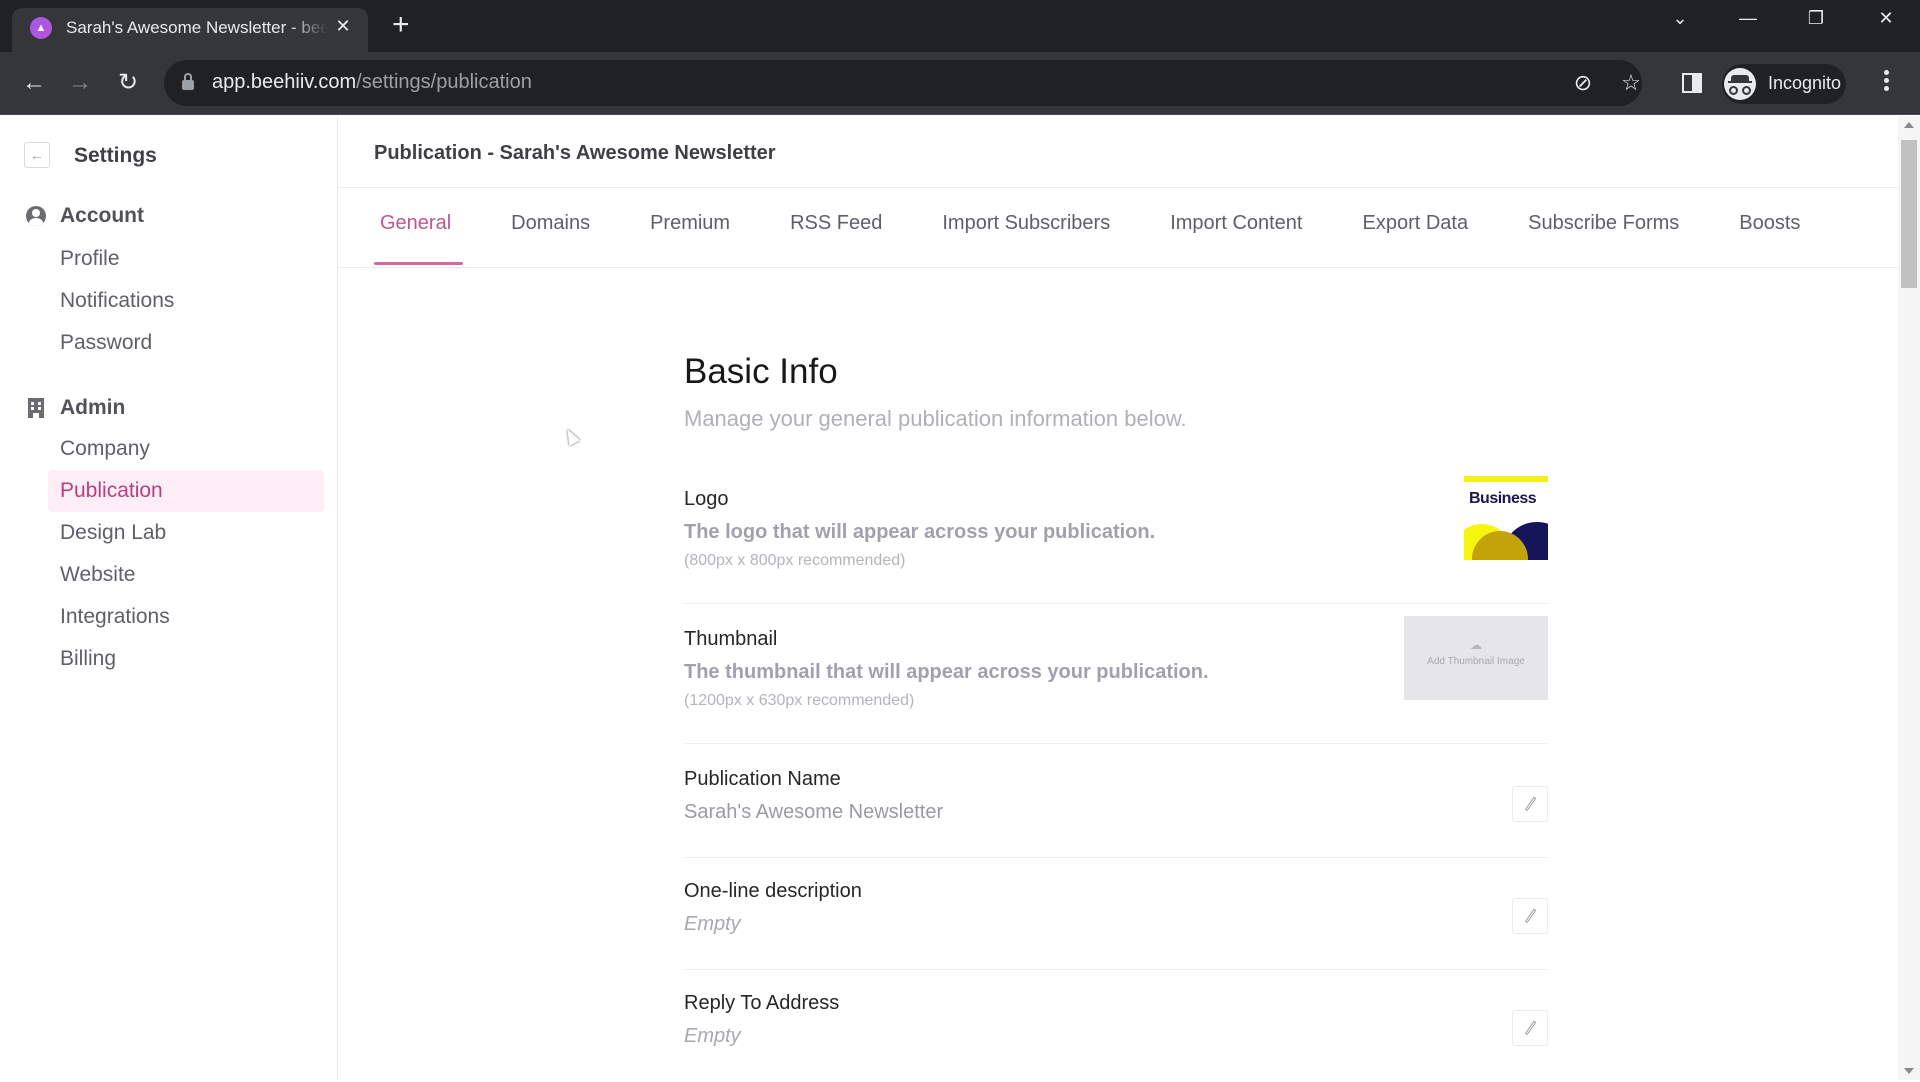 The height and width of the screenshot is (1082, 1920). I want to click on incognito-icon, so click(1740, 84).